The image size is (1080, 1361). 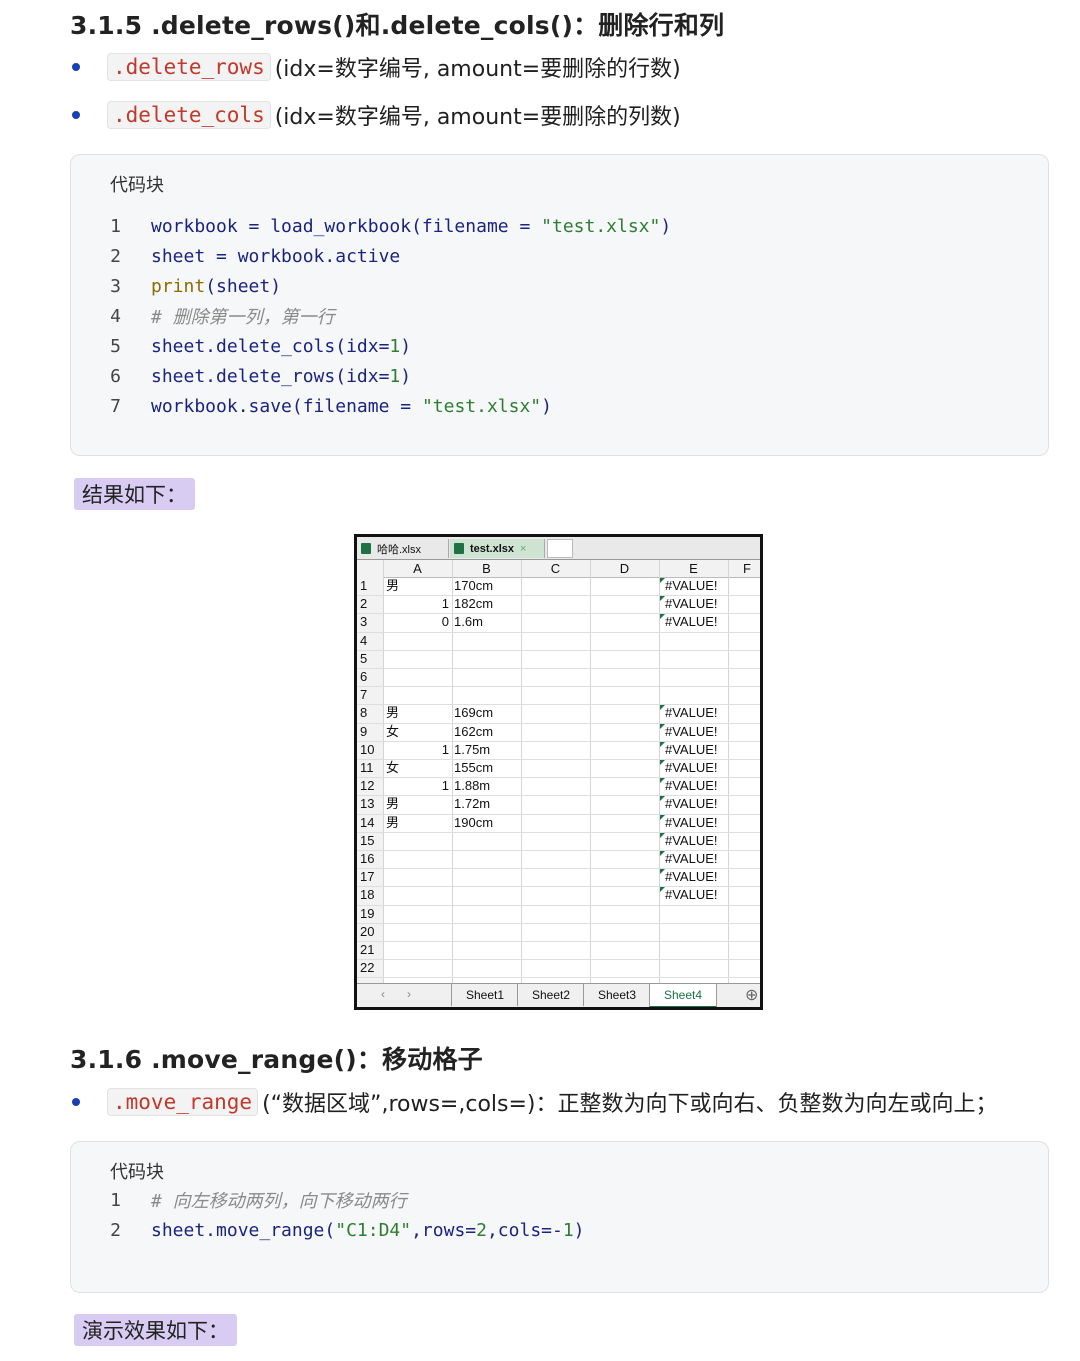 What do you see at coordinates (555, 568) in the screenshot?
I see `column-header: C` at bounding box center [555, 568].